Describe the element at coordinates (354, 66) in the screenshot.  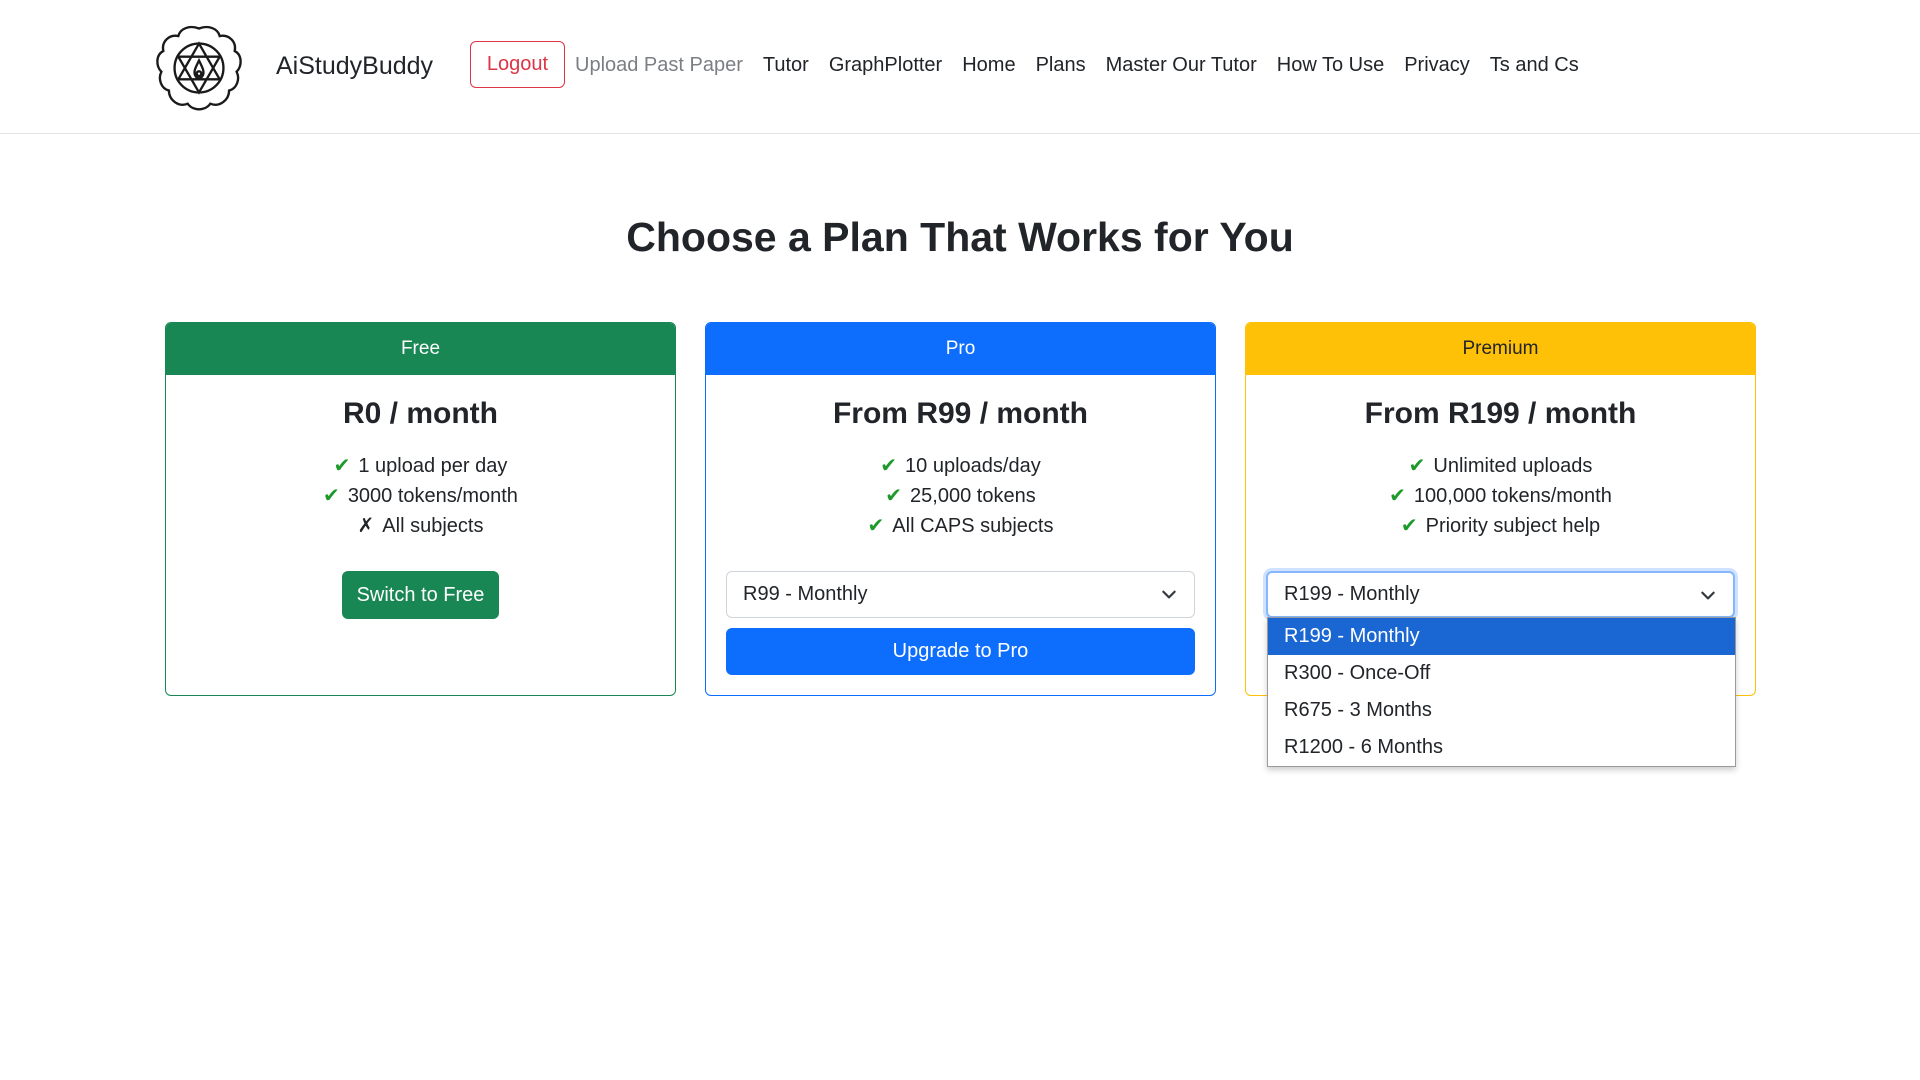
I see `brand-name: AiStudyBuddy` at that location.